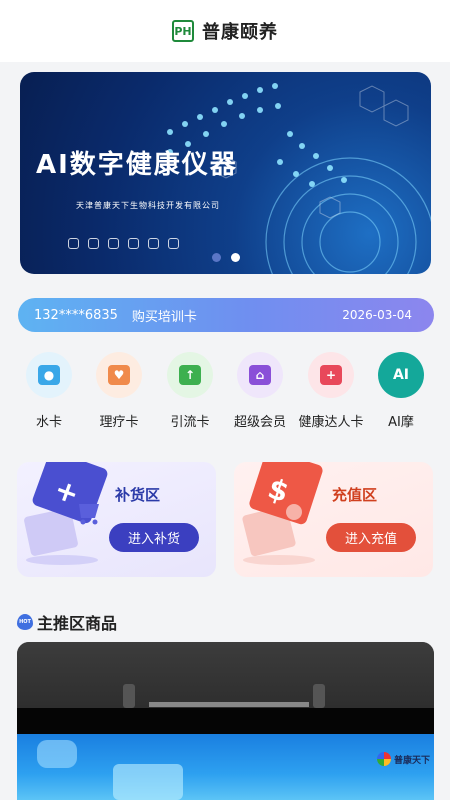 The image size is (450, 800). I want to click on phone-icon, so click(173, 243).